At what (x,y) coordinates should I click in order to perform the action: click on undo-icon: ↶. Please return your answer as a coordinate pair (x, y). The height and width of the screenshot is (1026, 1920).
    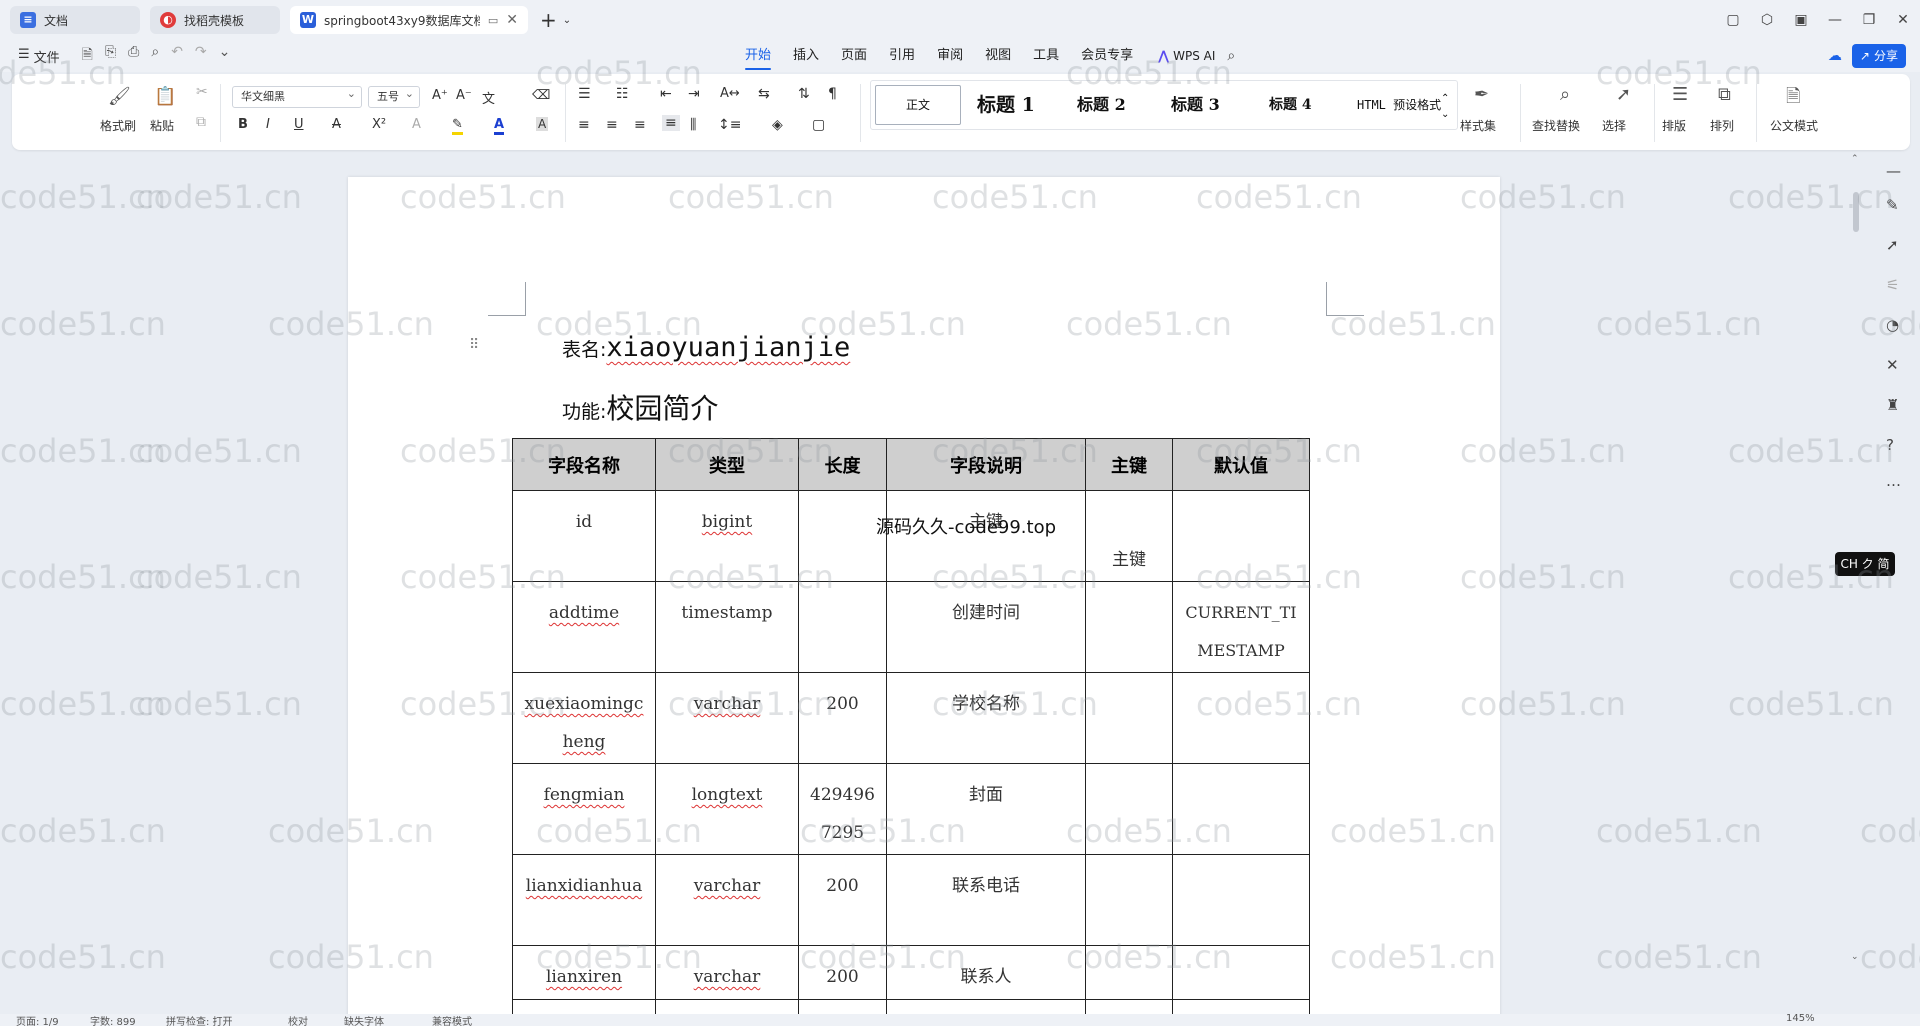
    Looking at the image, I should click on (177, 56).